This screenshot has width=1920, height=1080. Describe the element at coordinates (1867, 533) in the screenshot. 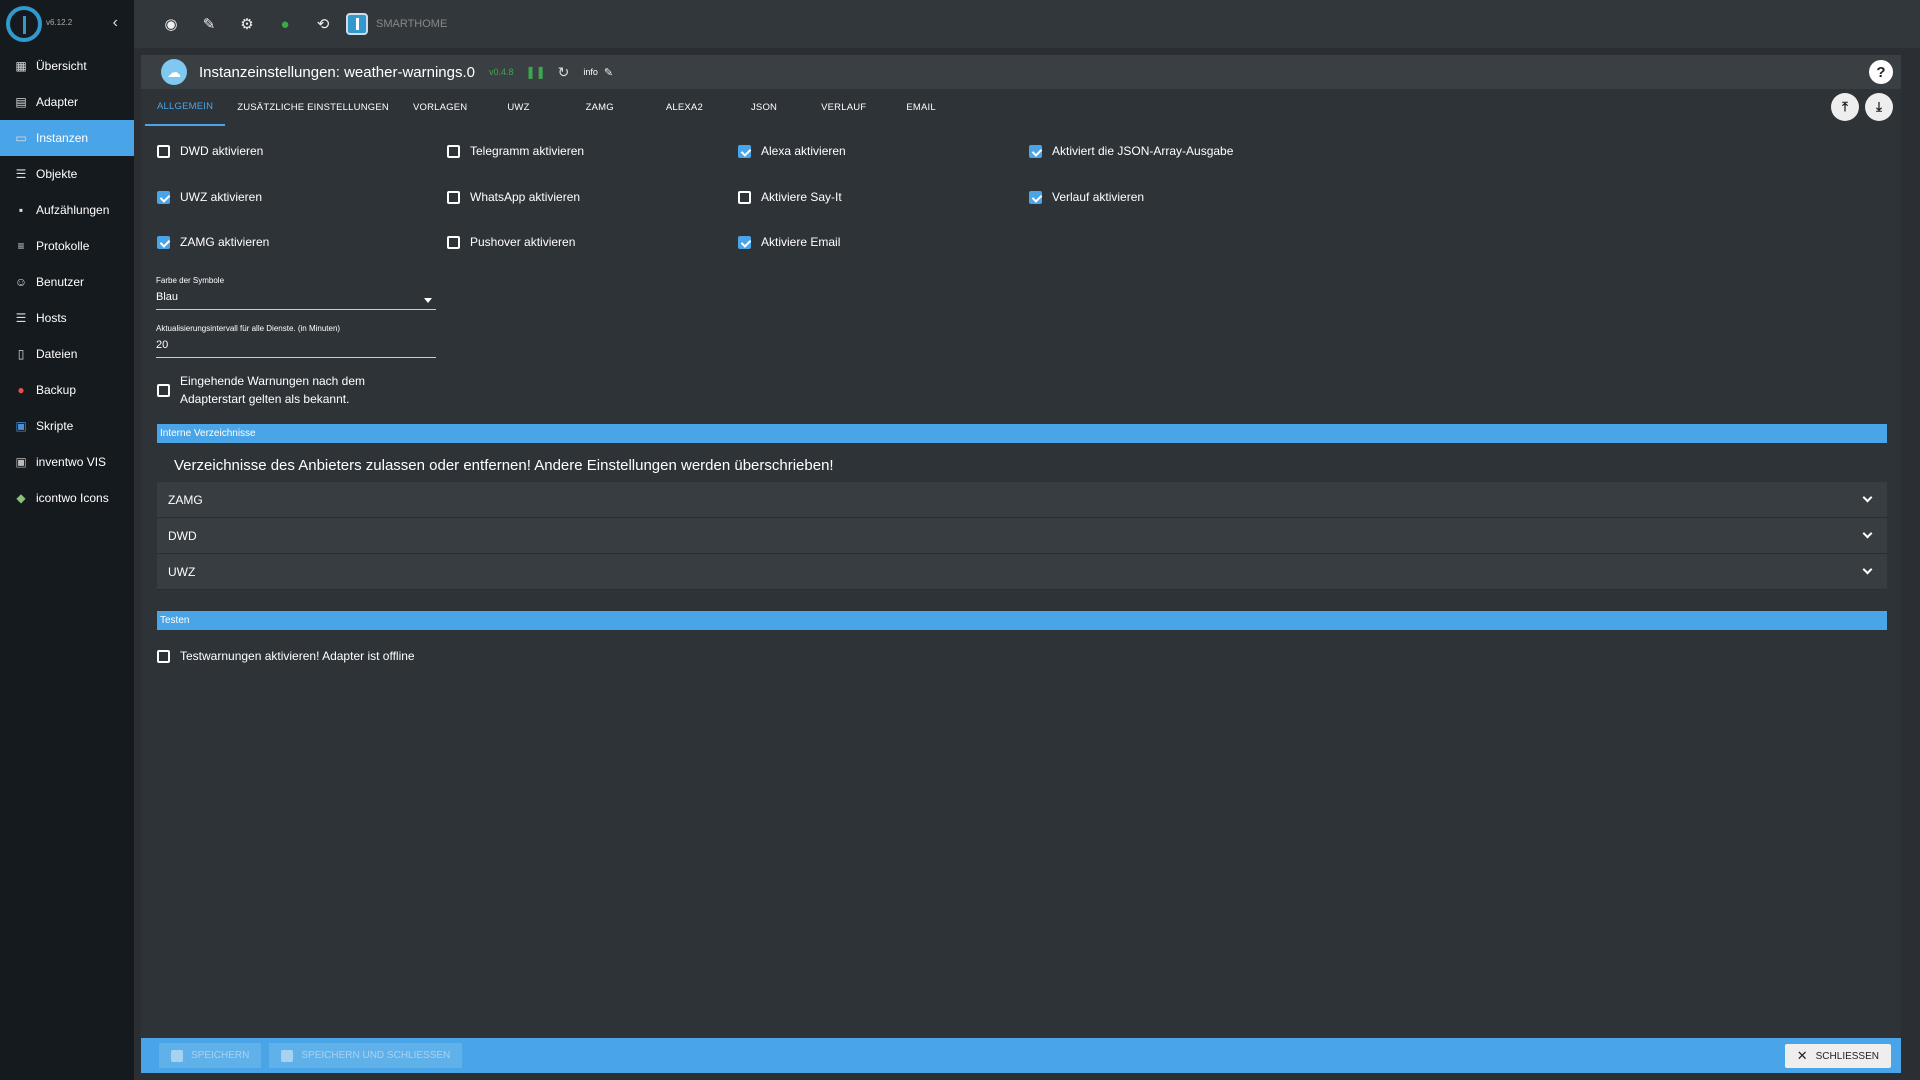

I see `chevron-down-icon` at that location.